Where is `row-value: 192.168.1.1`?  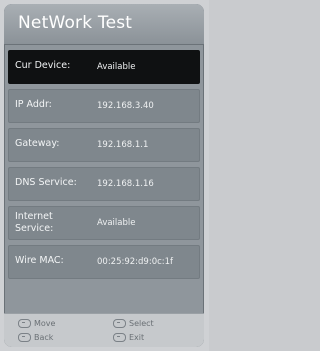
row-value: 192.168.1.1 is located at coordinates (123, 145).